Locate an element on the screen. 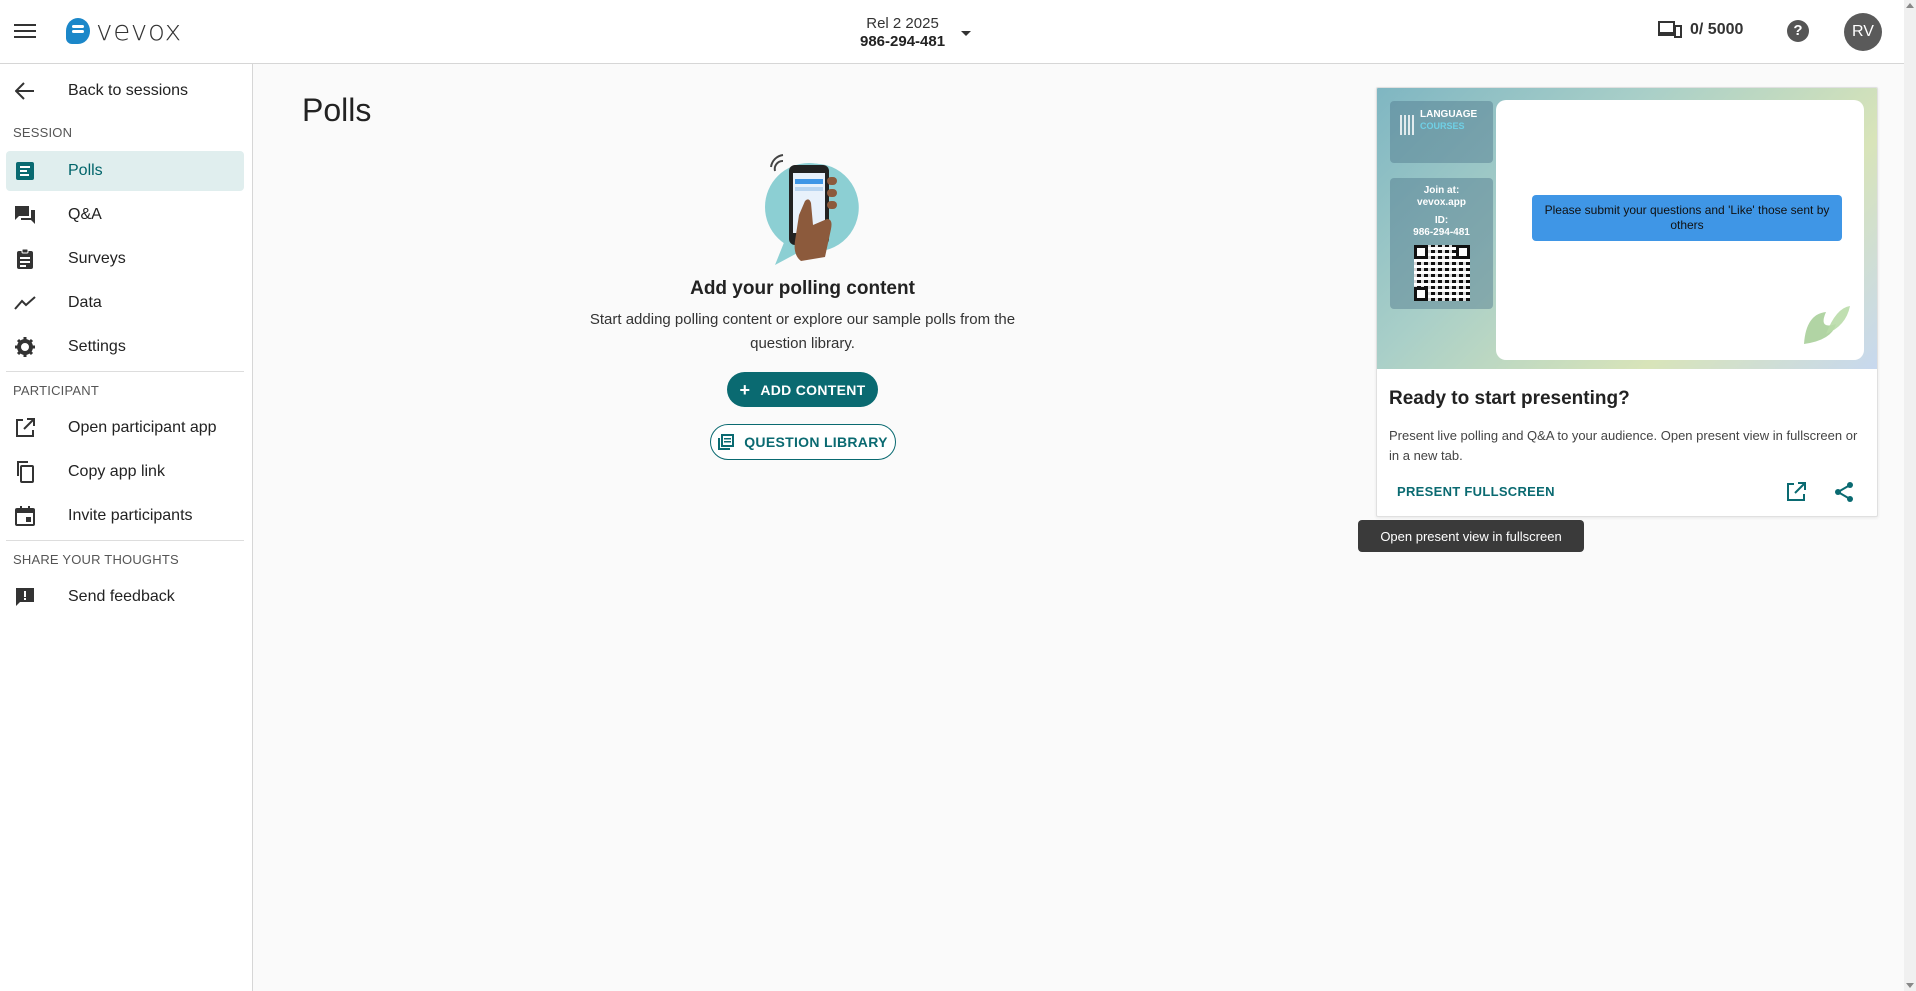 This screenshot has height=991, width=1916. session-code: 986-294-481 is located at coordinates (903, 41).